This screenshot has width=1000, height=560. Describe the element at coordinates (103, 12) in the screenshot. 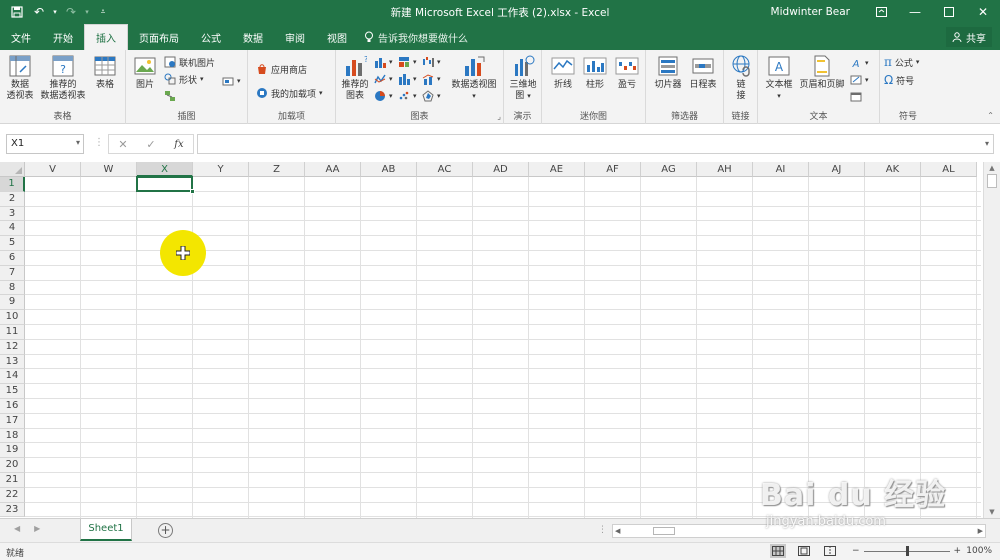

I see `customize-qat-button: ⩡` at that location.